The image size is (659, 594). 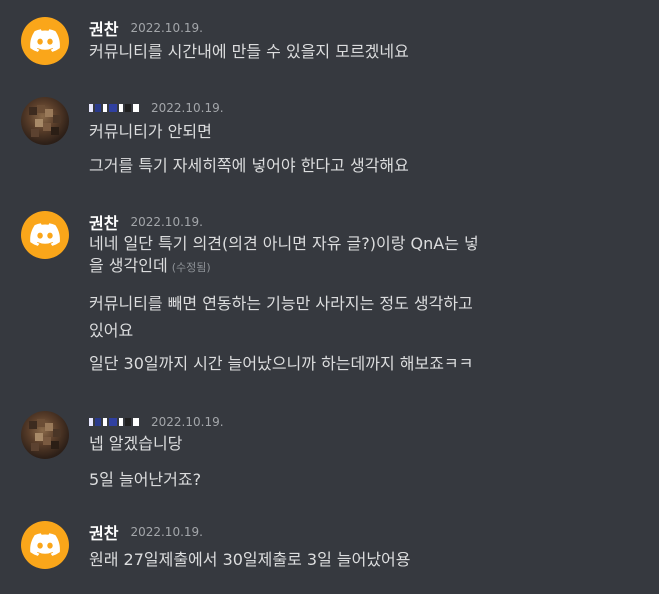 What do you see at coordinates (249, 165) in the screenshot?
I see `message-text: 그거를 특기 자세히쪽에 넣어야 한다고 생각해요` at bounding box center [249, 165].